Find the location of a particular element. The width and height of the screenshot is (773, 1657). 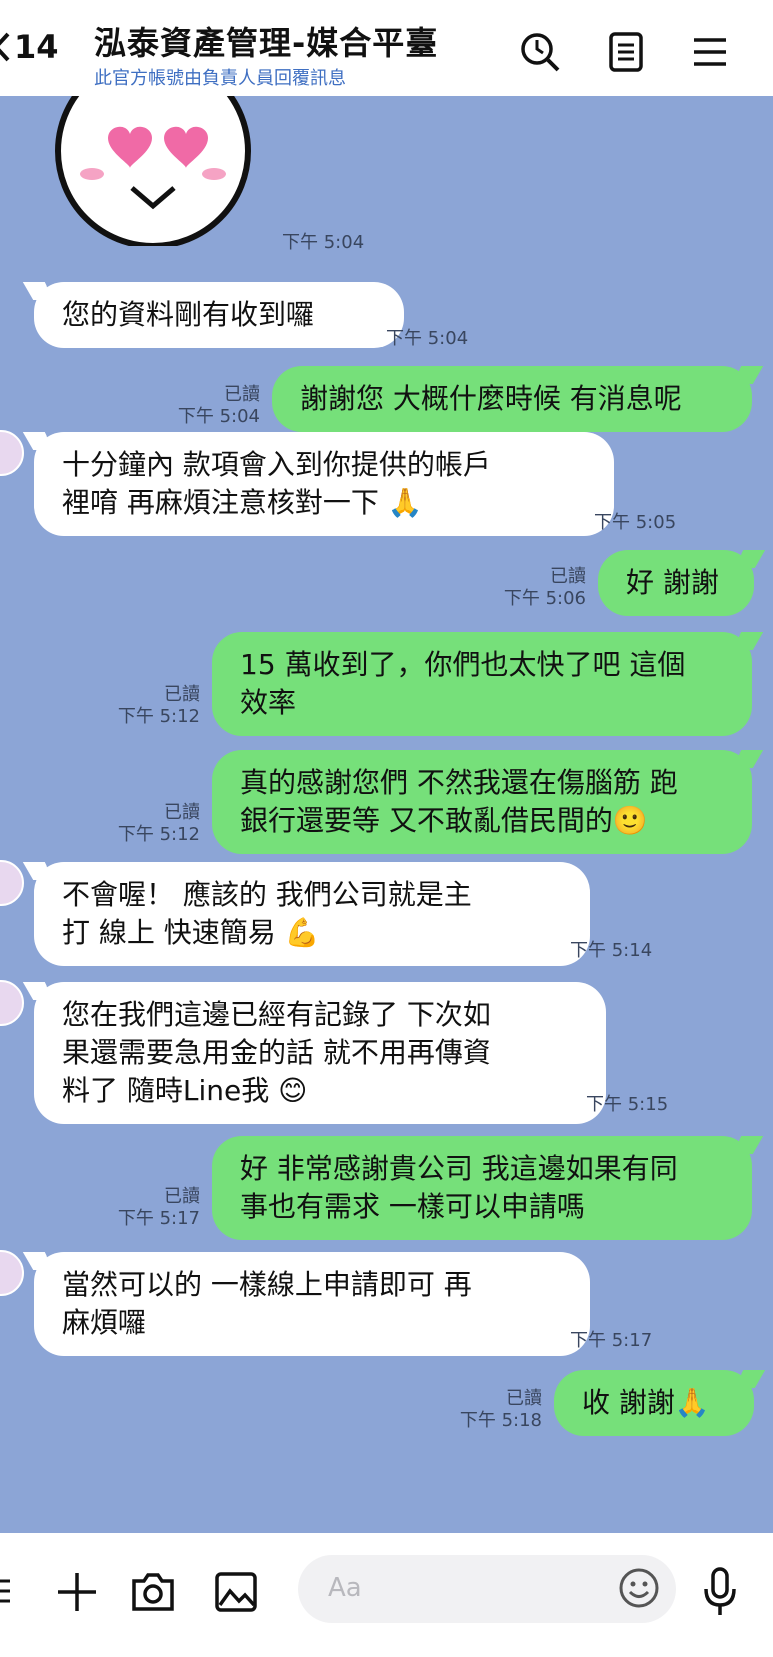

message-meta: 已讀 下午 5:18 is located at coordinates (494, 1410).